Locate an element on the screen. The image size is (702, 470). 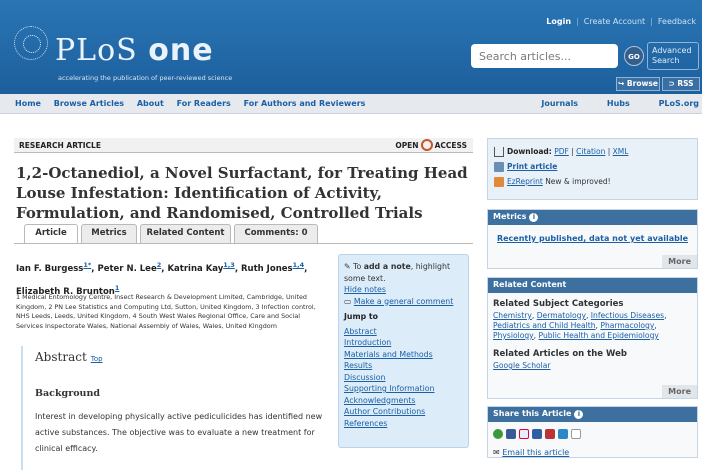
nav-about: About is located at coordinates (150, 103).